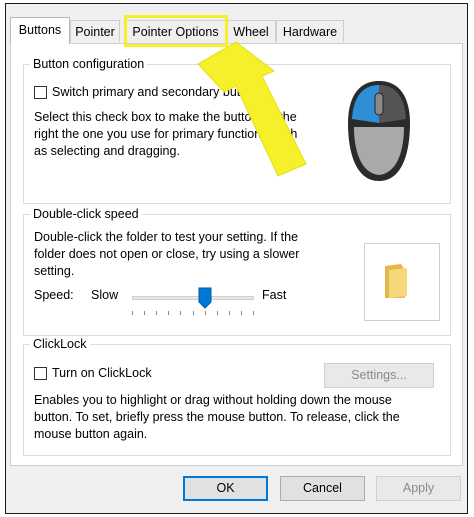  What do you see at coordinates (86, 214) in the screenshot?
I see `double-click-title: Double-click speed` at bounding box center [86, 214].